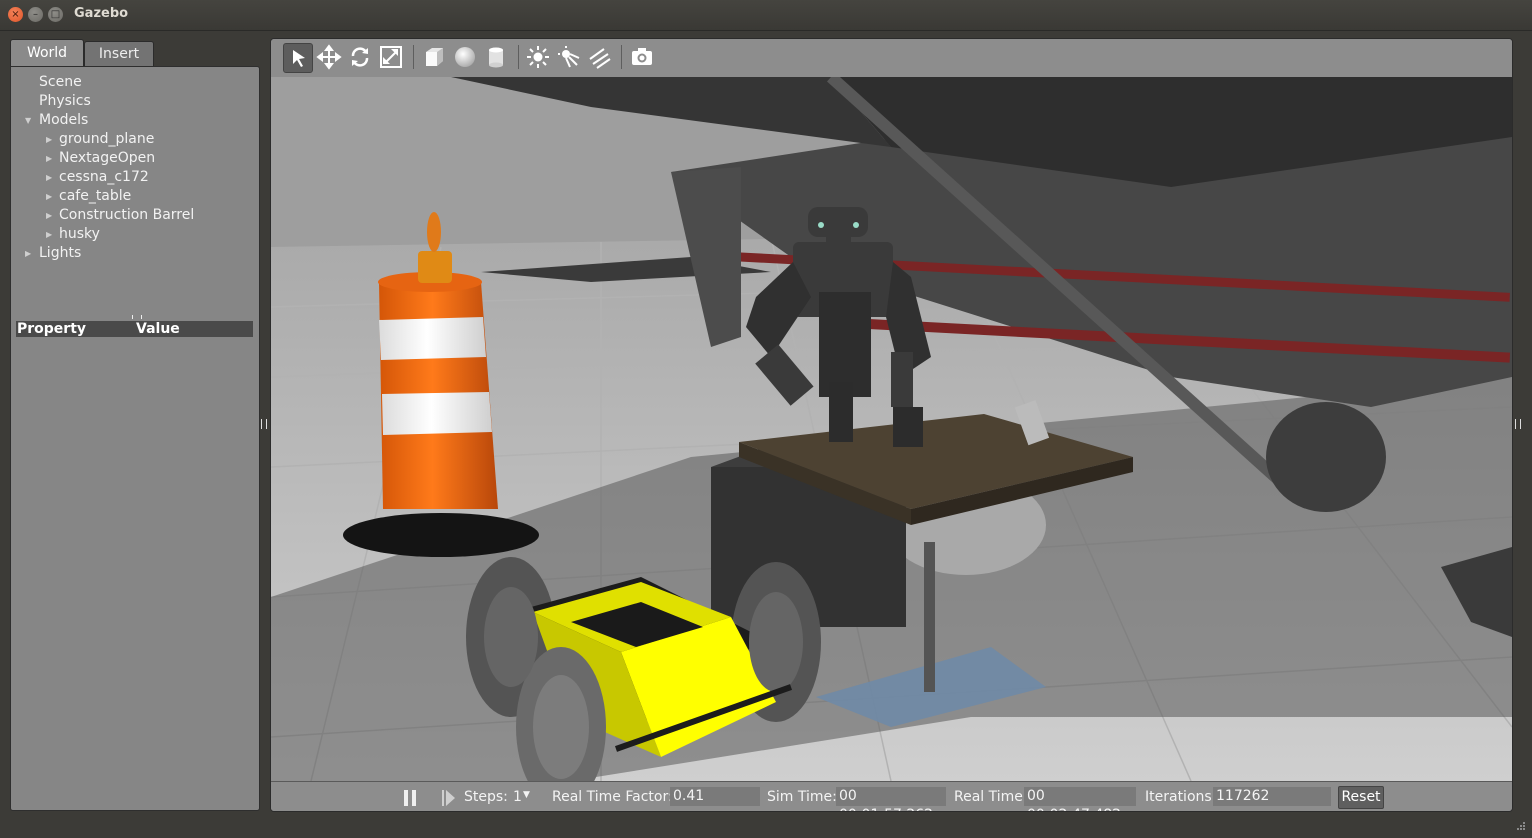 The image size is (1532, 838). I want to click on tree-item-lights: ▶ Lights, so click(137, 253).